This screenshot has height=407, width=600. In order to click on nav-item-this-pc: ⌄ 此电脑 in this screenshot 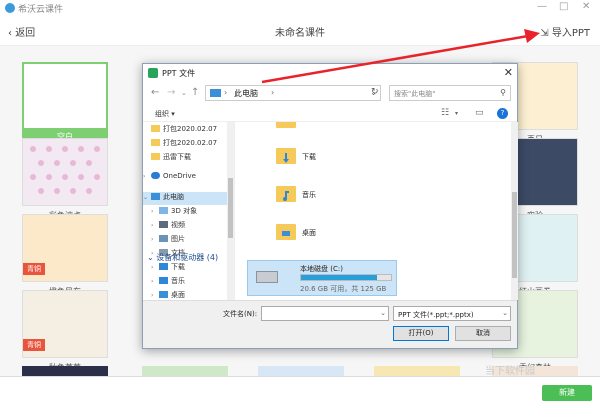, I will do `click(186, 198)`.